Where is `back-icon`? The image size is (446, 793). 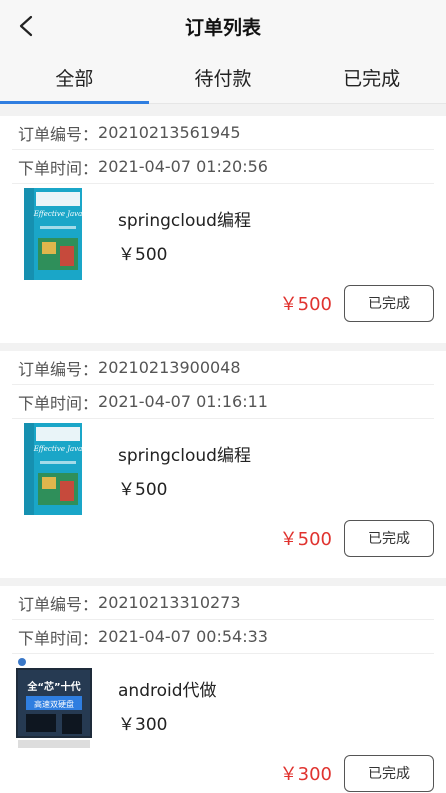
back-icon is located at coordinates (26, 26).